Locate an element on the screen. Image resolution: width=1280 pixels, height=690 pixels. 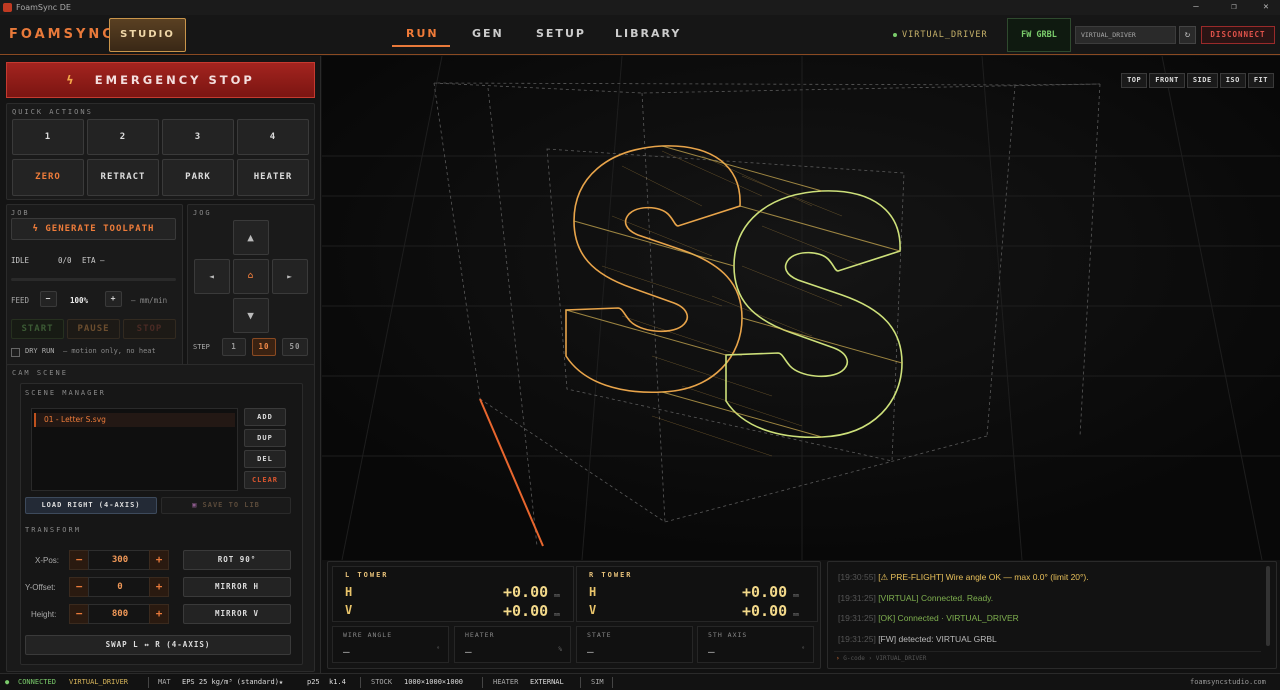
right-h-label: H is located at coordinates (593, 592).